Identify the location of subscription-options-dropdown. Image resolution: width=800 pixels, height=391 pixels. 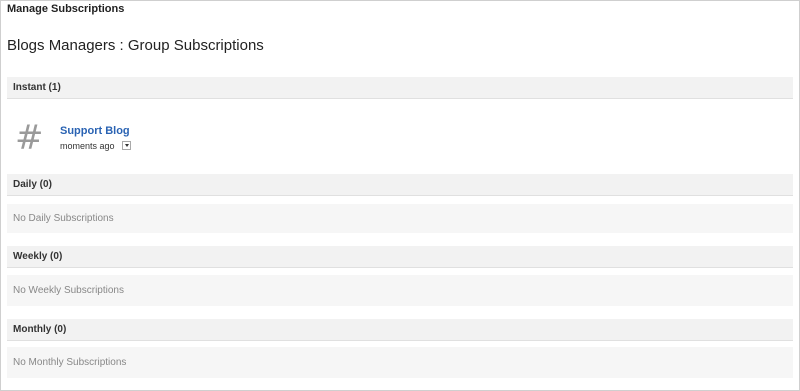
(126, 145).